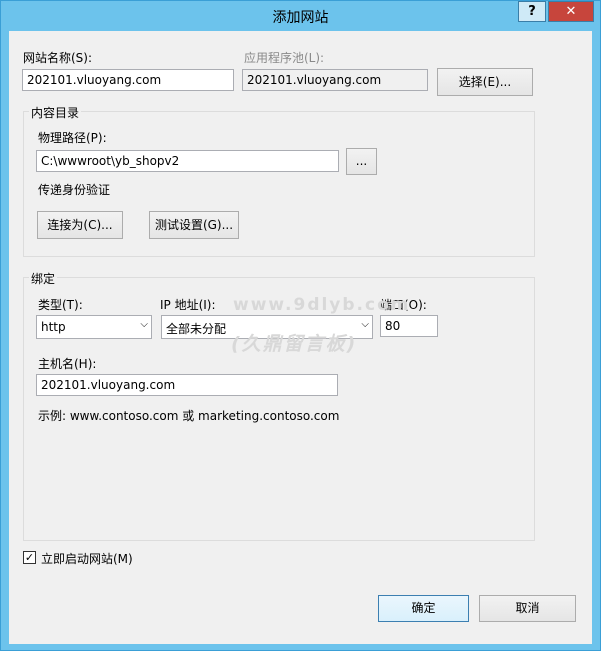 Image resolution: width=601 pixels, height=651 pixels. What do you see at coordinates (527, 608) in the screenshot?
I see `cancel-button: 取消` at bounding box center [527, 608].